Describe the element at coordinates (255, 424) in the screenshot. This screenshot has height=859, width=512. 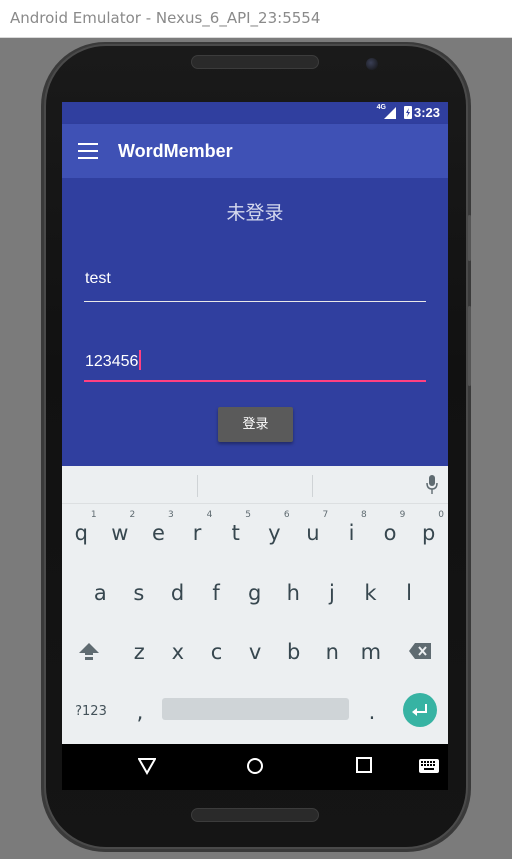
I see `login-button: 登录` at that location.